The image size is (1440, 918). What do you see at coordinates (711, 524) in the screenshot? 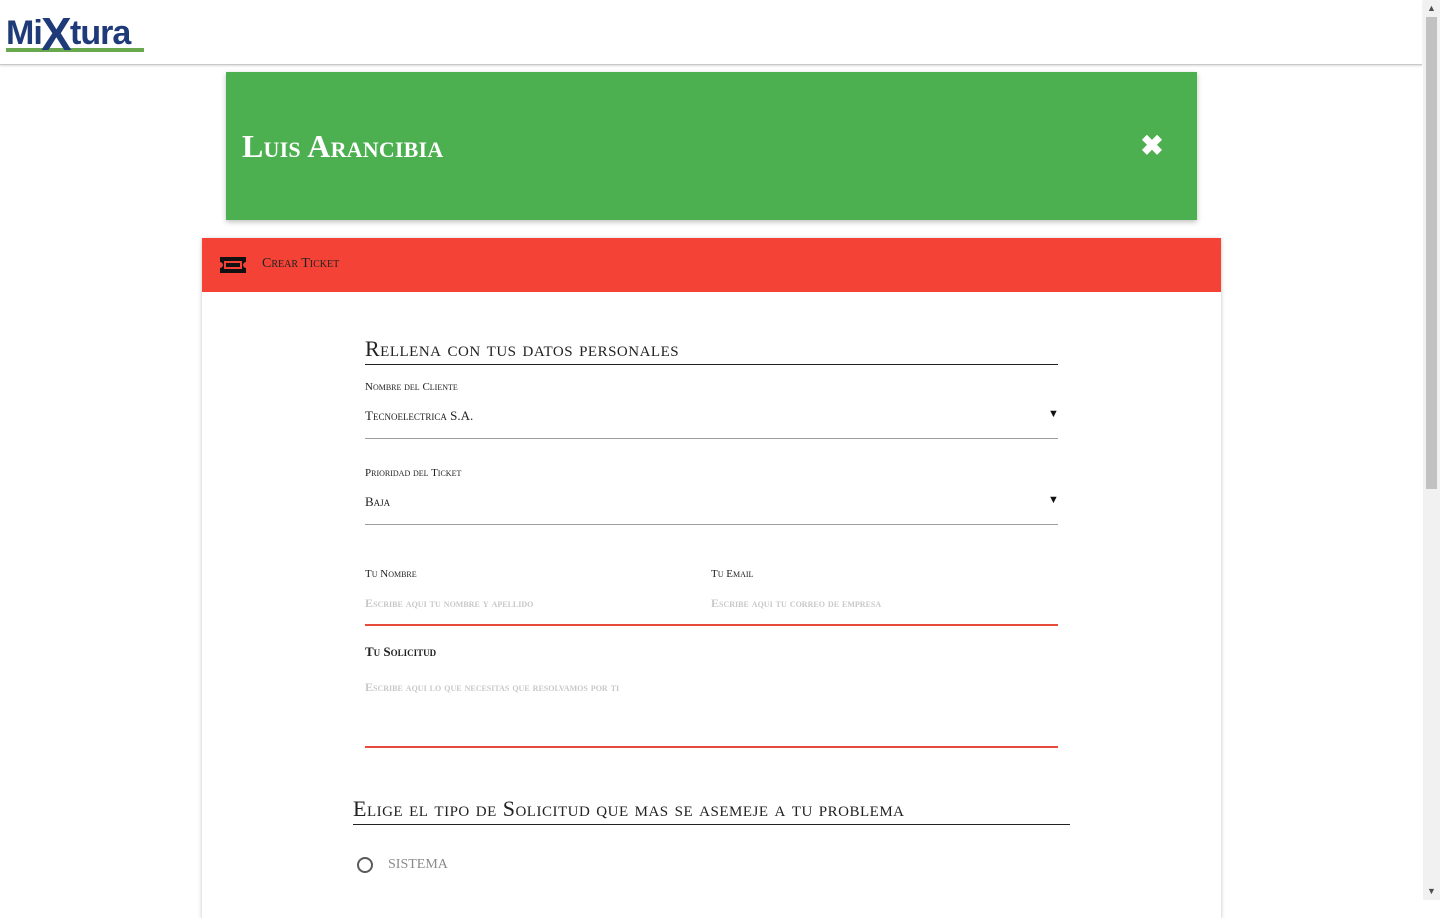
I see `prioridad-underline` at bounding box center [711, 524].